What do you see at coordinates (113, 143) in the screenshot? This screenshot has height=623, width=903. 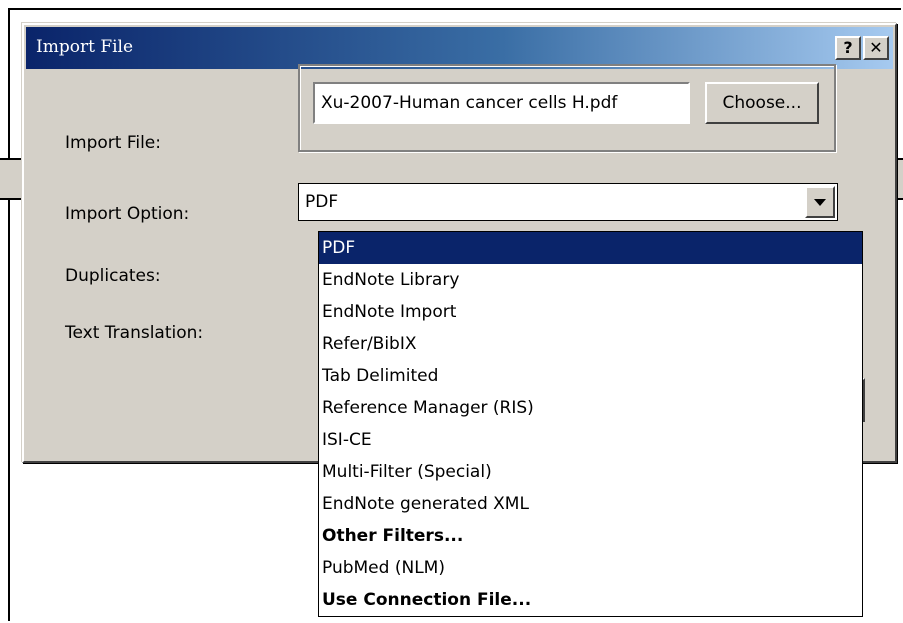 I see `import-file-label: Import File:` at bounding box center [113, 143].